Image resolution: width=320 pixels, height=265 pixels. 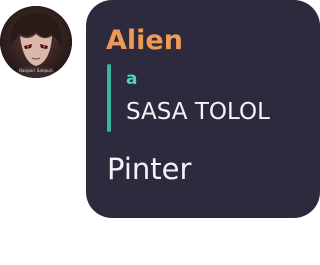 I want to click on reply-accent-bar, so click(x=109, y=98).